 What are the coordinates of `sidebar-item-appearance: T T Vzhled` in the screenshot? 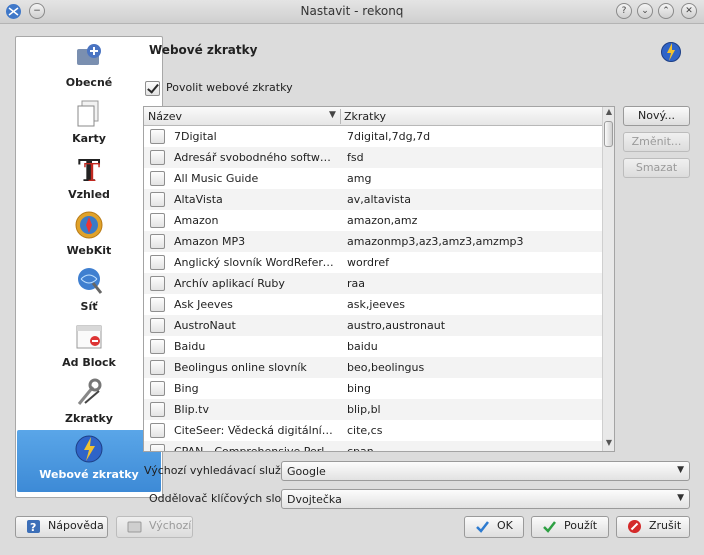 It's located at (89, 178).